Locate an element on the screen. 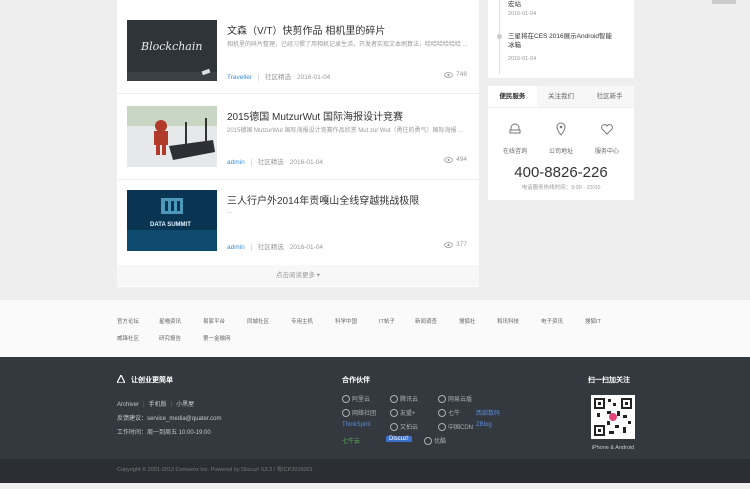  article-title: 三人行户外2014年贡嘎山全线穿越挑战极限 is located at coordinates (323, 199).